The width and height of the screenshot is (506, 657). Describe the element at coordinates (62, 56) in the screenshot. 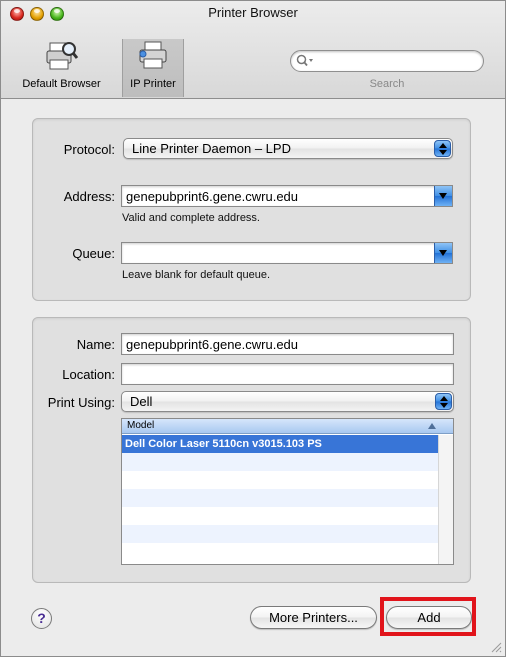

I see `printer-search-icon` at that location.